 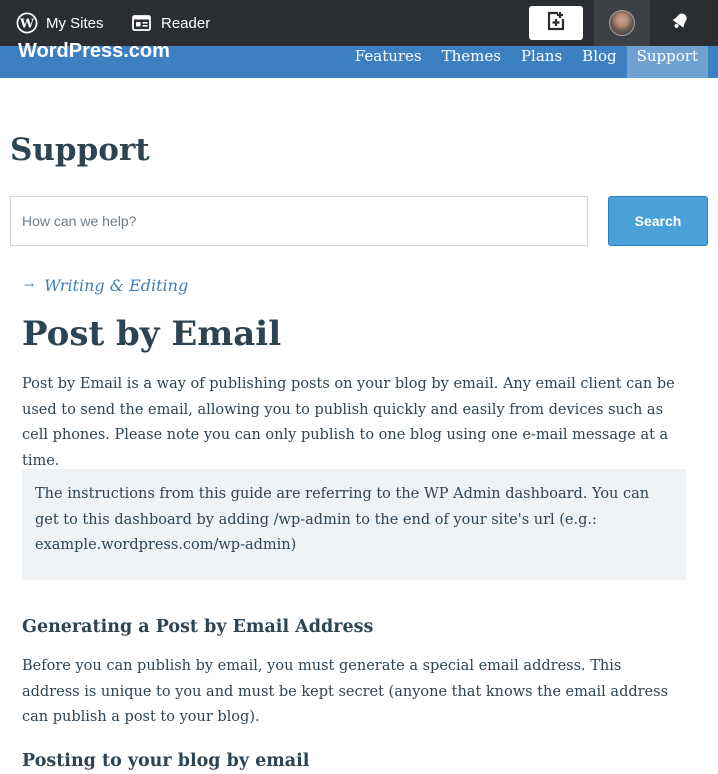 What do you see at coordinates (471, 62) in the screenshot?
I see `nav-themes: Themes` at bounding box center [471, 62].